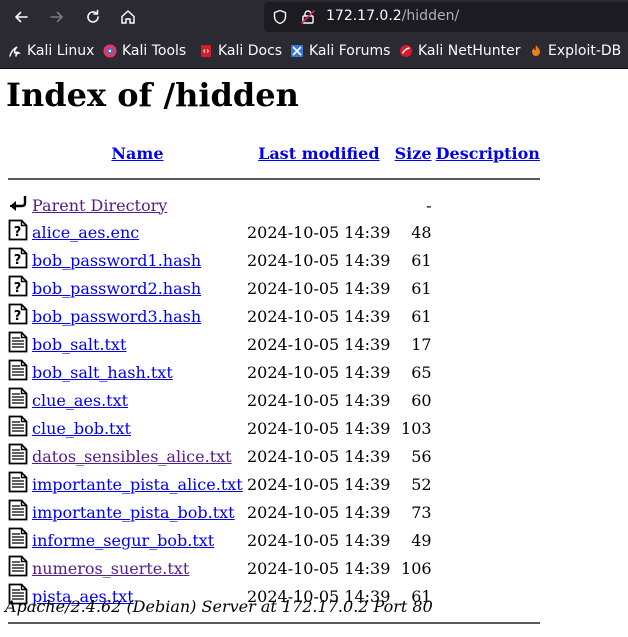 The height and width of the screenshot is (637, 628). I want to click on bookmark-exploit-db: Exploit-DB, so click(575, 51).